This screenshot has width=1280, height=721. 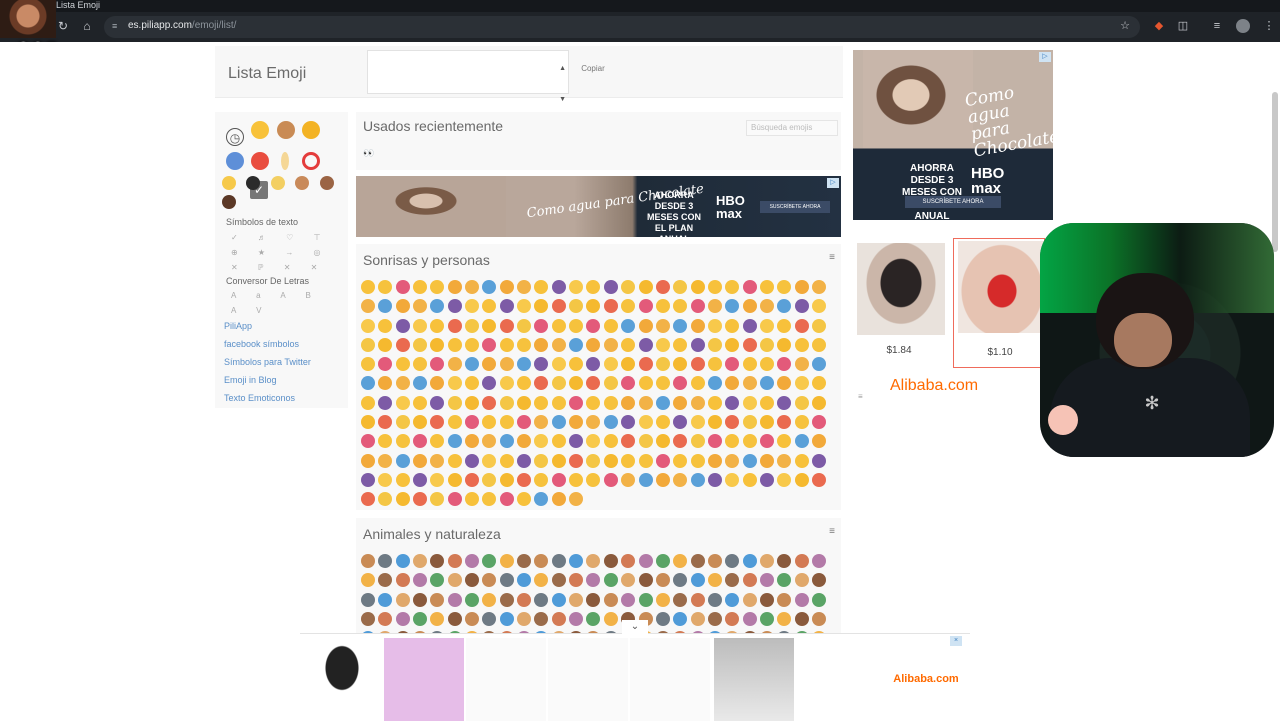 What do you see at coordinates (261, 344) in the screenshot?
I see `link-facebook-simbolos: facebook símbolos` at bounding box center [261, 344].